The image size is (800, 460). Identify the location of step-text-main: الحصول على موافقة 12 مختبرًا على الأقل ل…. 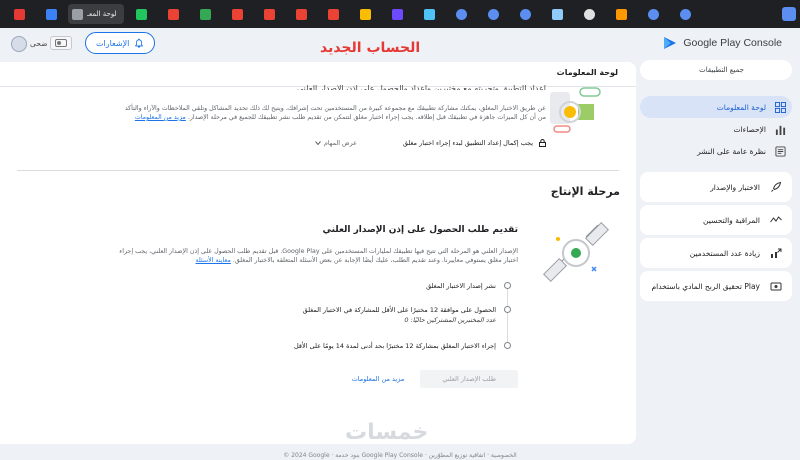
(399, 310).